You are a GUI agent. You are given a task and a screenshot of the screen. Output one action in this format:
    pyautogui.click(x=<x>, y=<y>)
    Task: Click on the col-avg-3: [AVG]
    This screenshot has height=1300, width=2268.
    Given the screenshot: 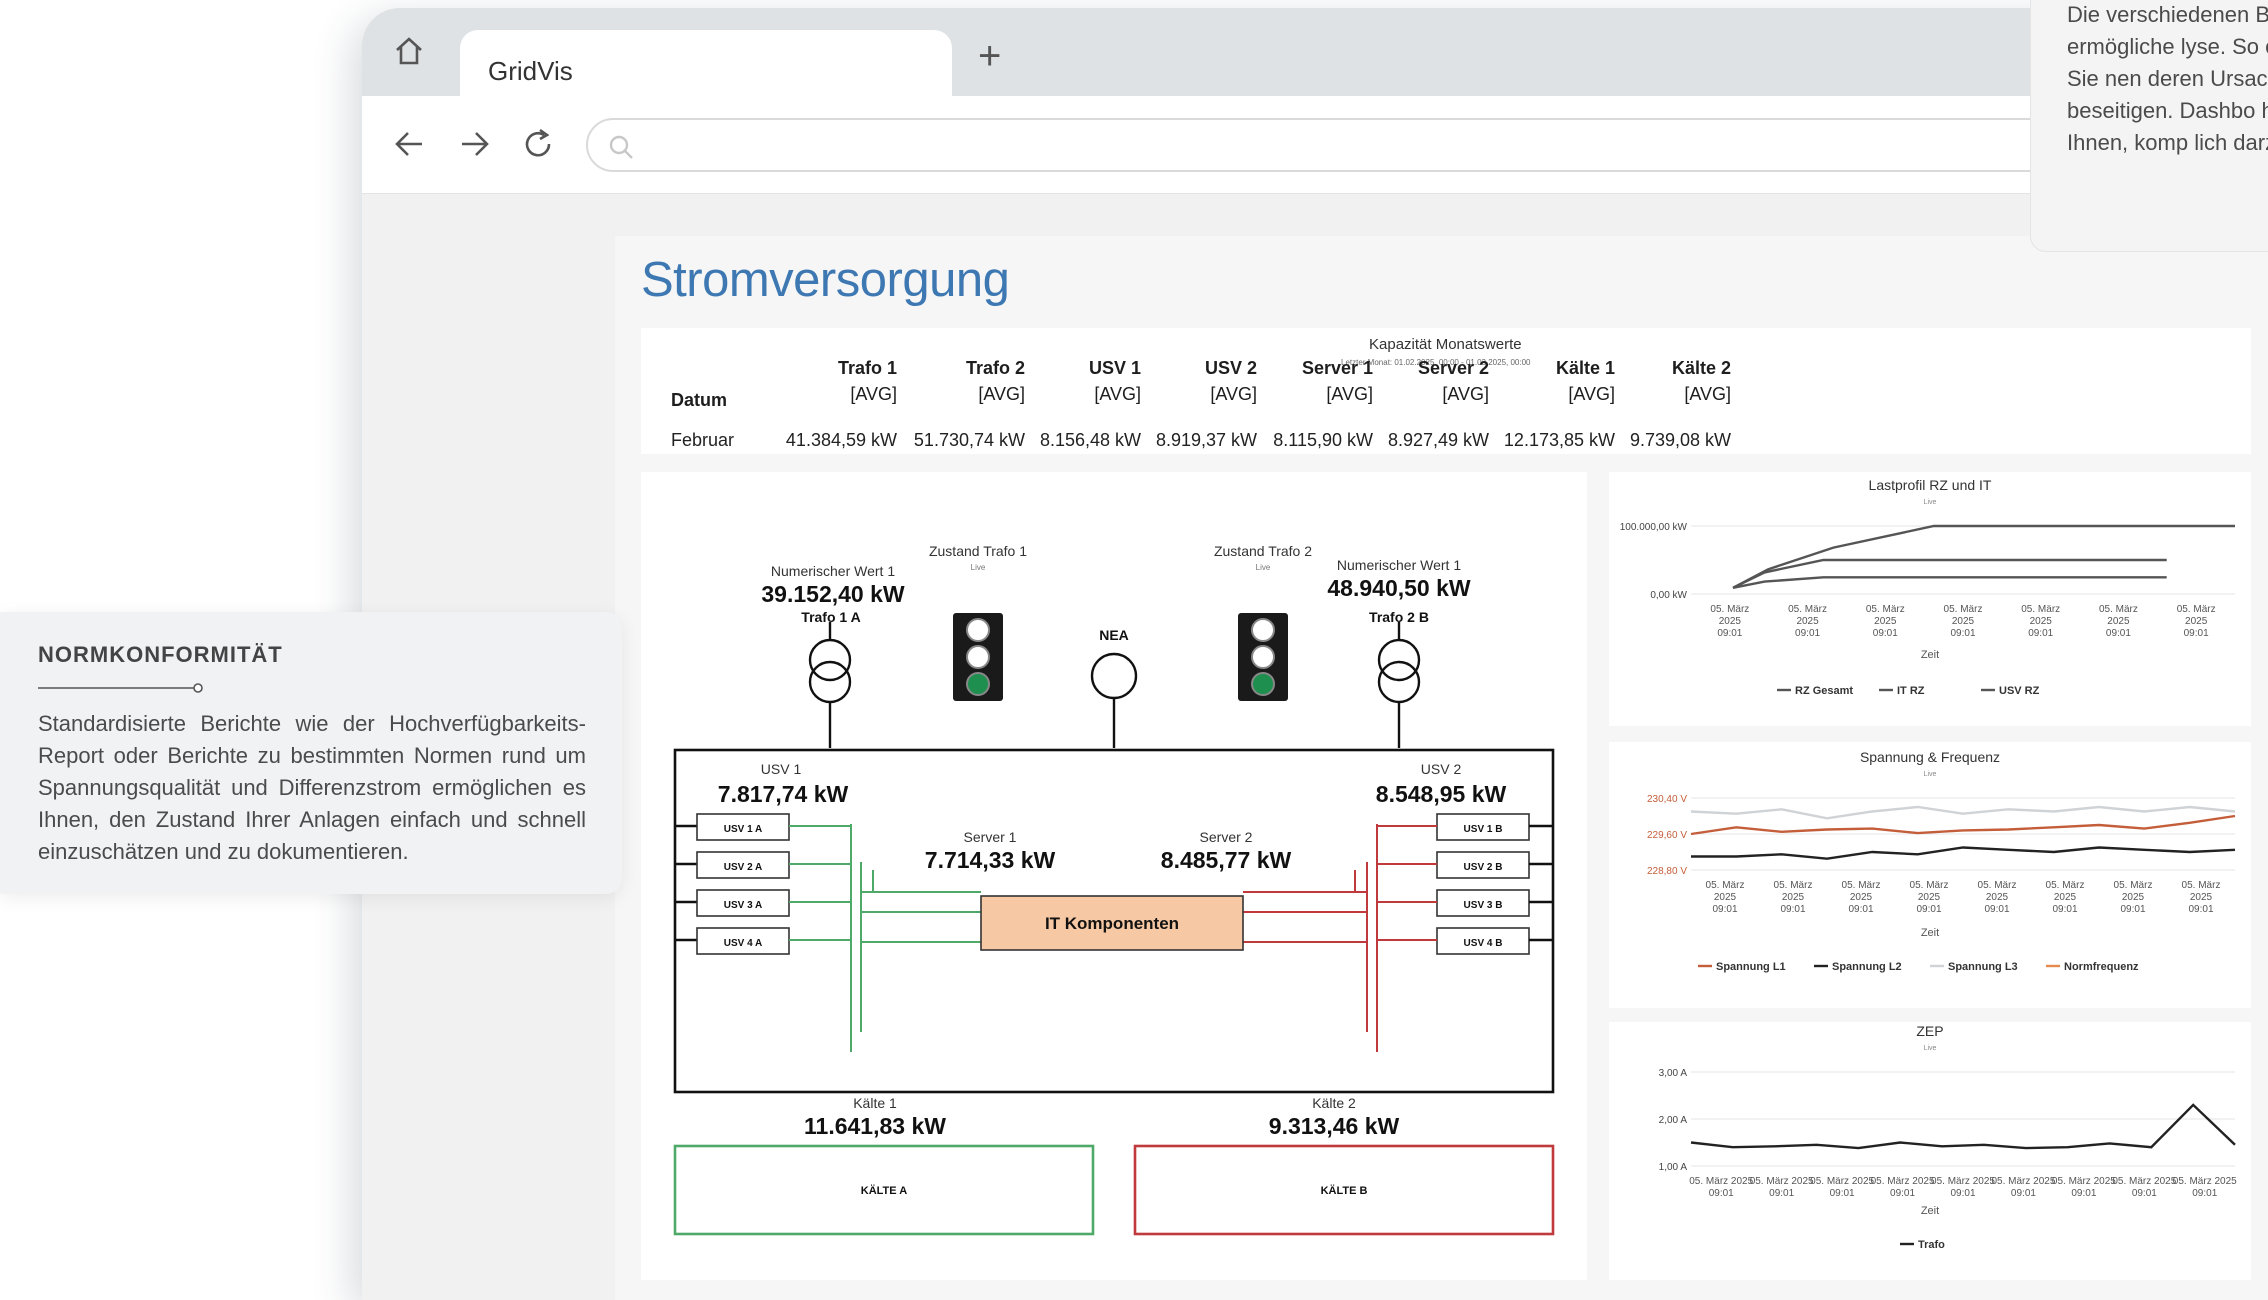 What is the action you would take?
    pyautogui.click(x=1233, y=394)
    